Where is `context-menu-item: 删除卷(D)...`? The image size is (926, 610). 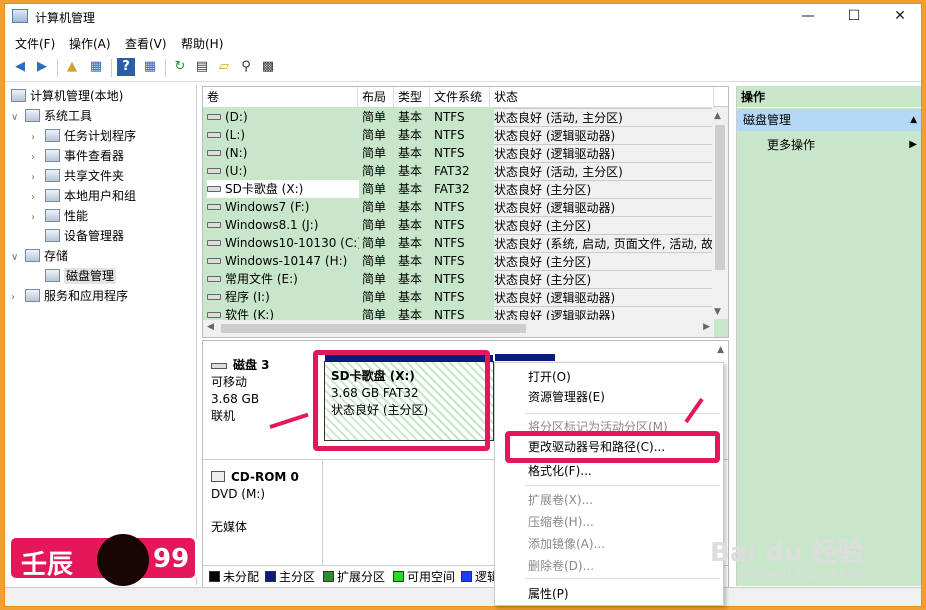 context-menu-item: 删除卷(D)... is located at coordinates (561, 566).